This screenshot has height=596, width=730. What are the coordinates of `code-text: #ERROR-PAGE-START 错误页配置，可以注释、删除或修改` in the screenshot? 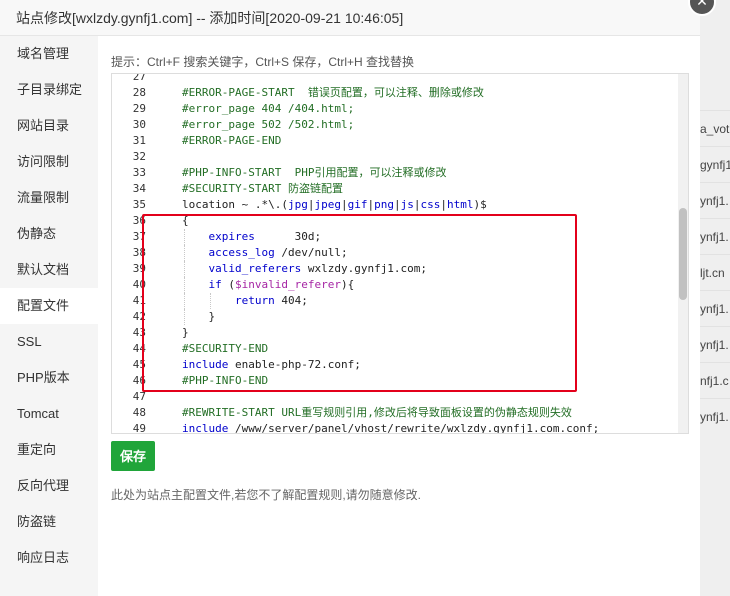 It's located at (333, 92).